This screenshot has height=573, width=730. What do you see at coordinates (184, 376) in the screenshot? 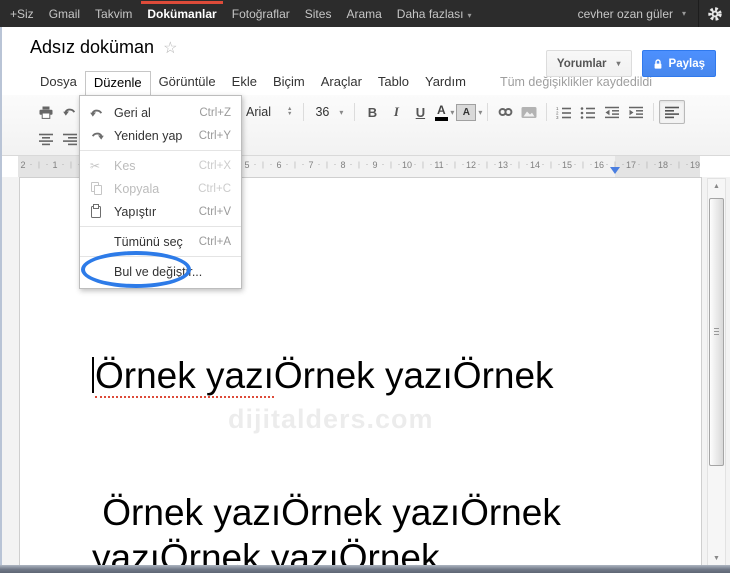
I see `misspelled-text: Örnek yazı` at bounding box center [184, 376].